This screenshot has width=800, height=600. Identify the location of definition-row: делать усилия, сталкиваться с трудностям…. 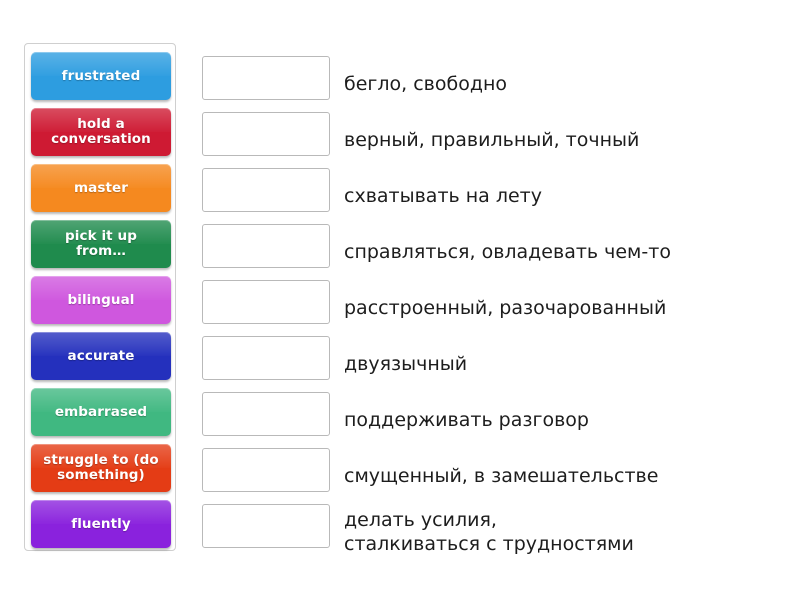
(564, 532).